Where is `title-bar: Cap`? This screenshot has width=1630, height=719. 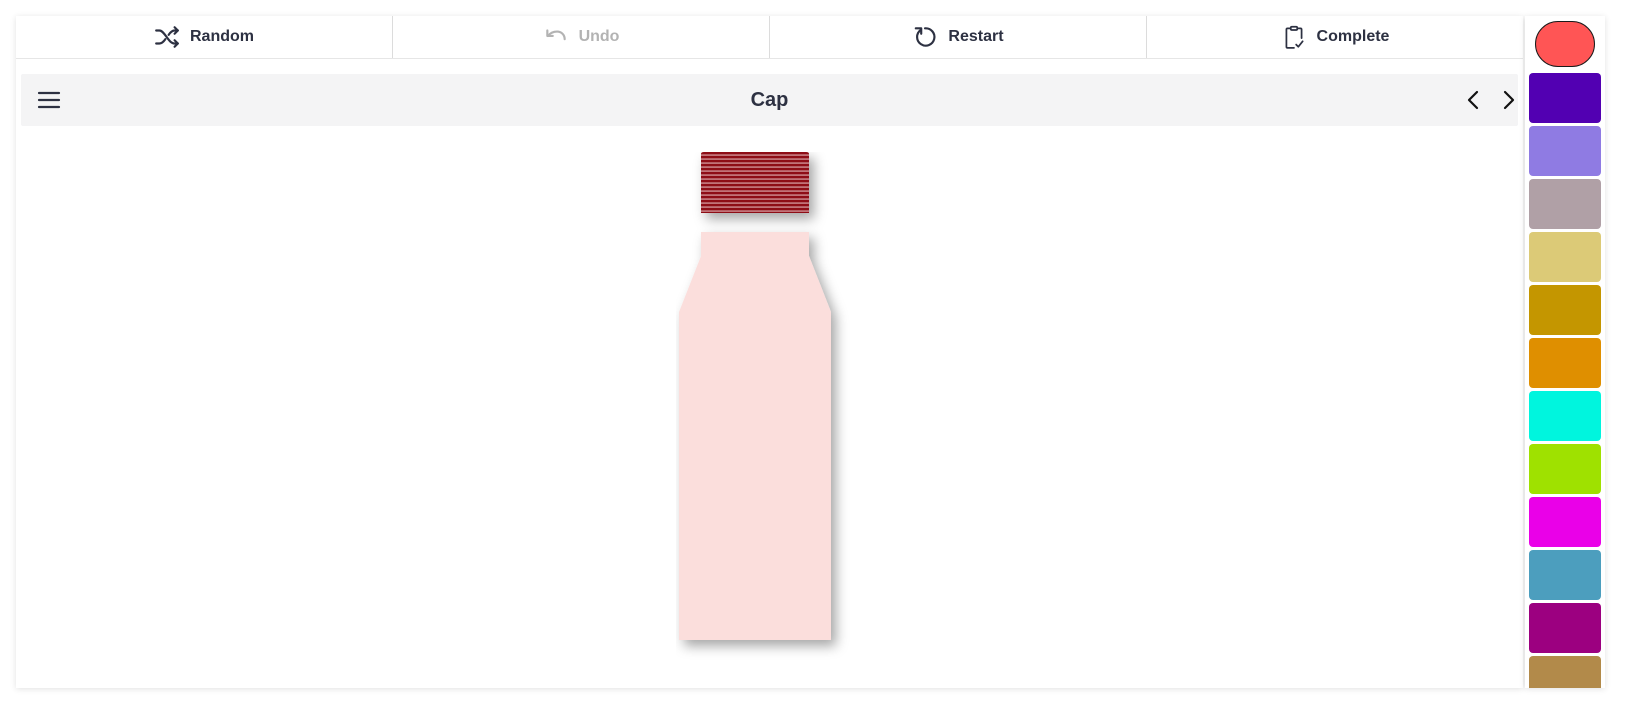
title-bar: Cap is located at coordinates (769, 100).